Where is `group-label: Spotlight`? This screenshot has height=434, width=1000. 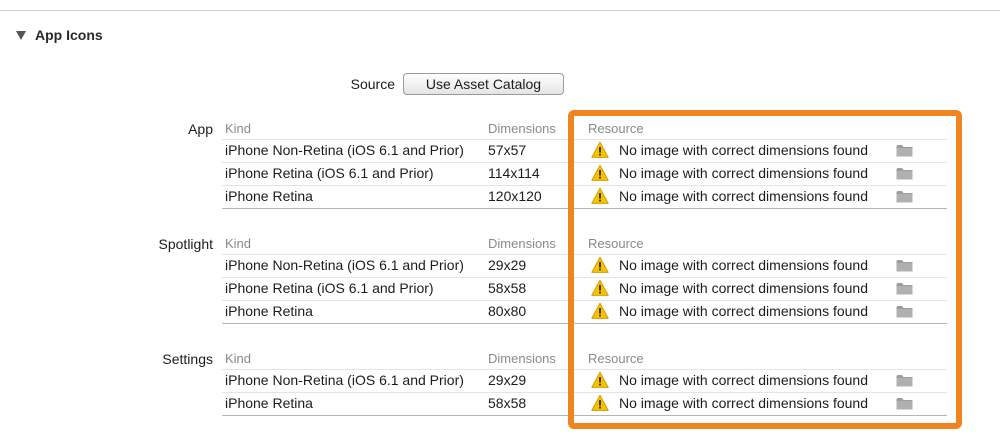
group-label: Spotlight is located at coordinates (185, 244).